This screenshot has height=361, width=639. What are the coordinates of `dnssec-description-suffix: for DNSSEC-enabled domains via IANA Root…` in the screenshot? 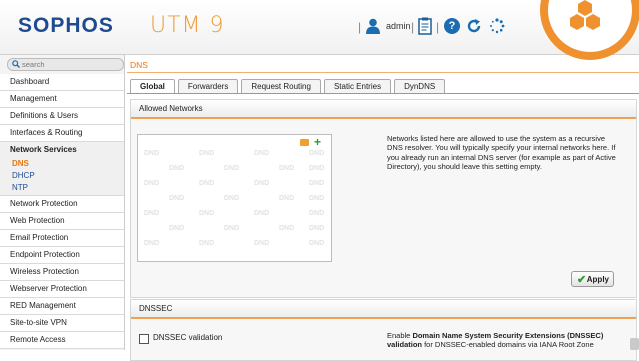 It's located at (508, 345).